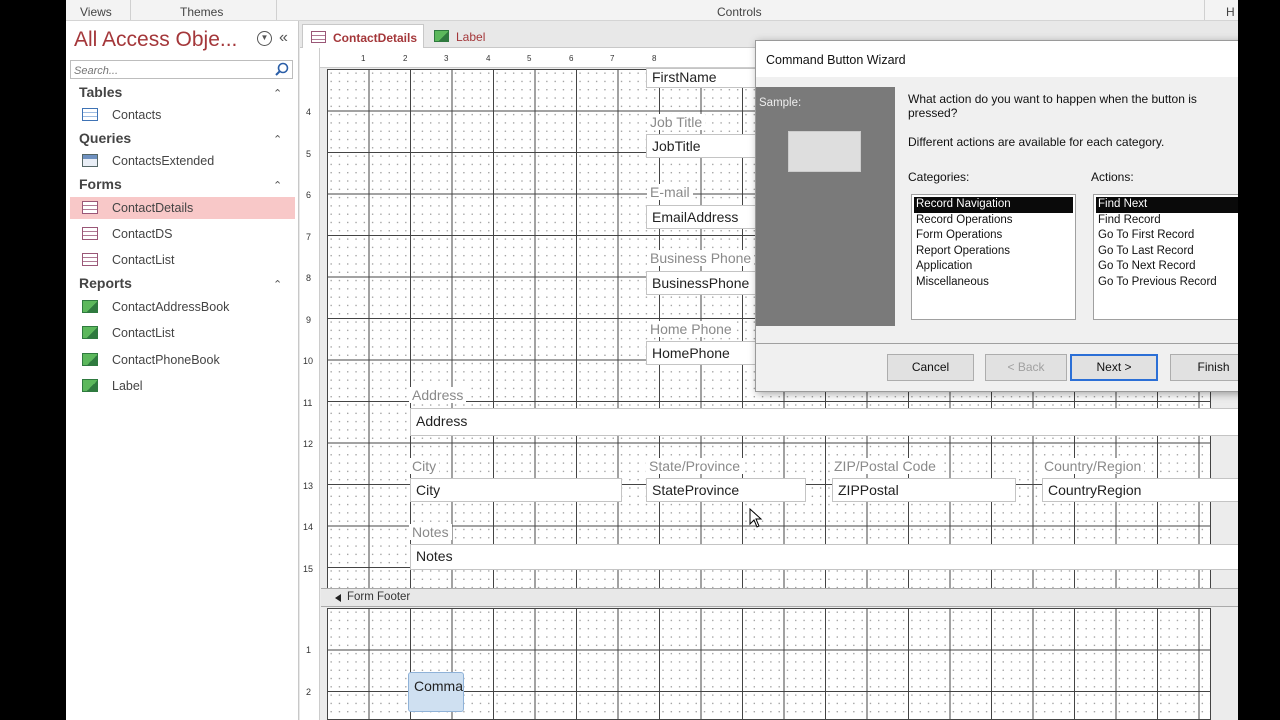  Describe the element at coordinates (756, 518) in the screenshot. I see `mouse-cursor-icon` at that location.